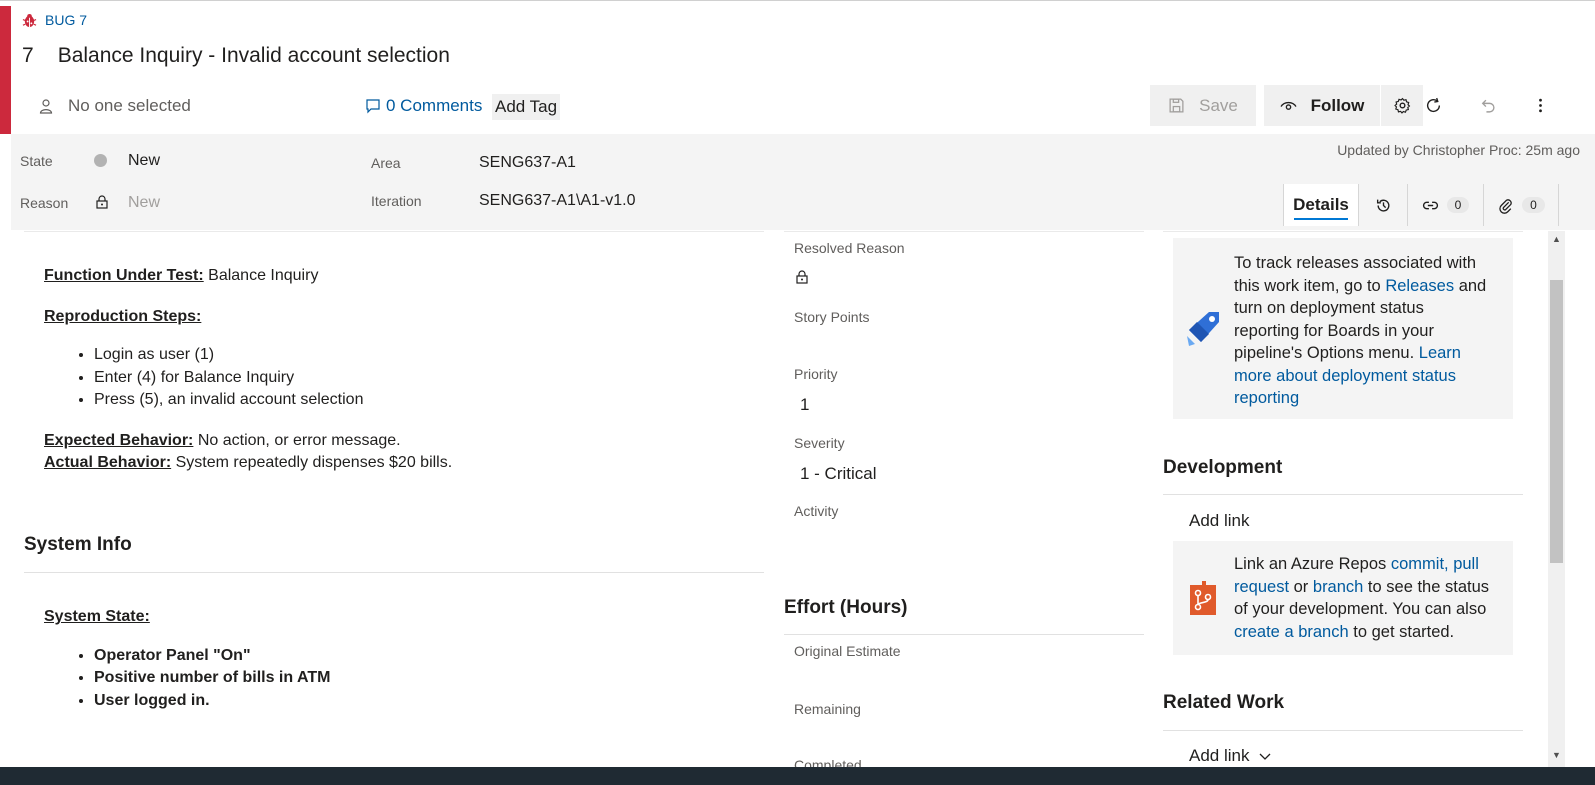 This screenshot has width=1595, height=785. What do you see at coordinates (1223, 703) in the screenshot?
I see `related-work-title: Related Work` at bounding box center [1223, 703].